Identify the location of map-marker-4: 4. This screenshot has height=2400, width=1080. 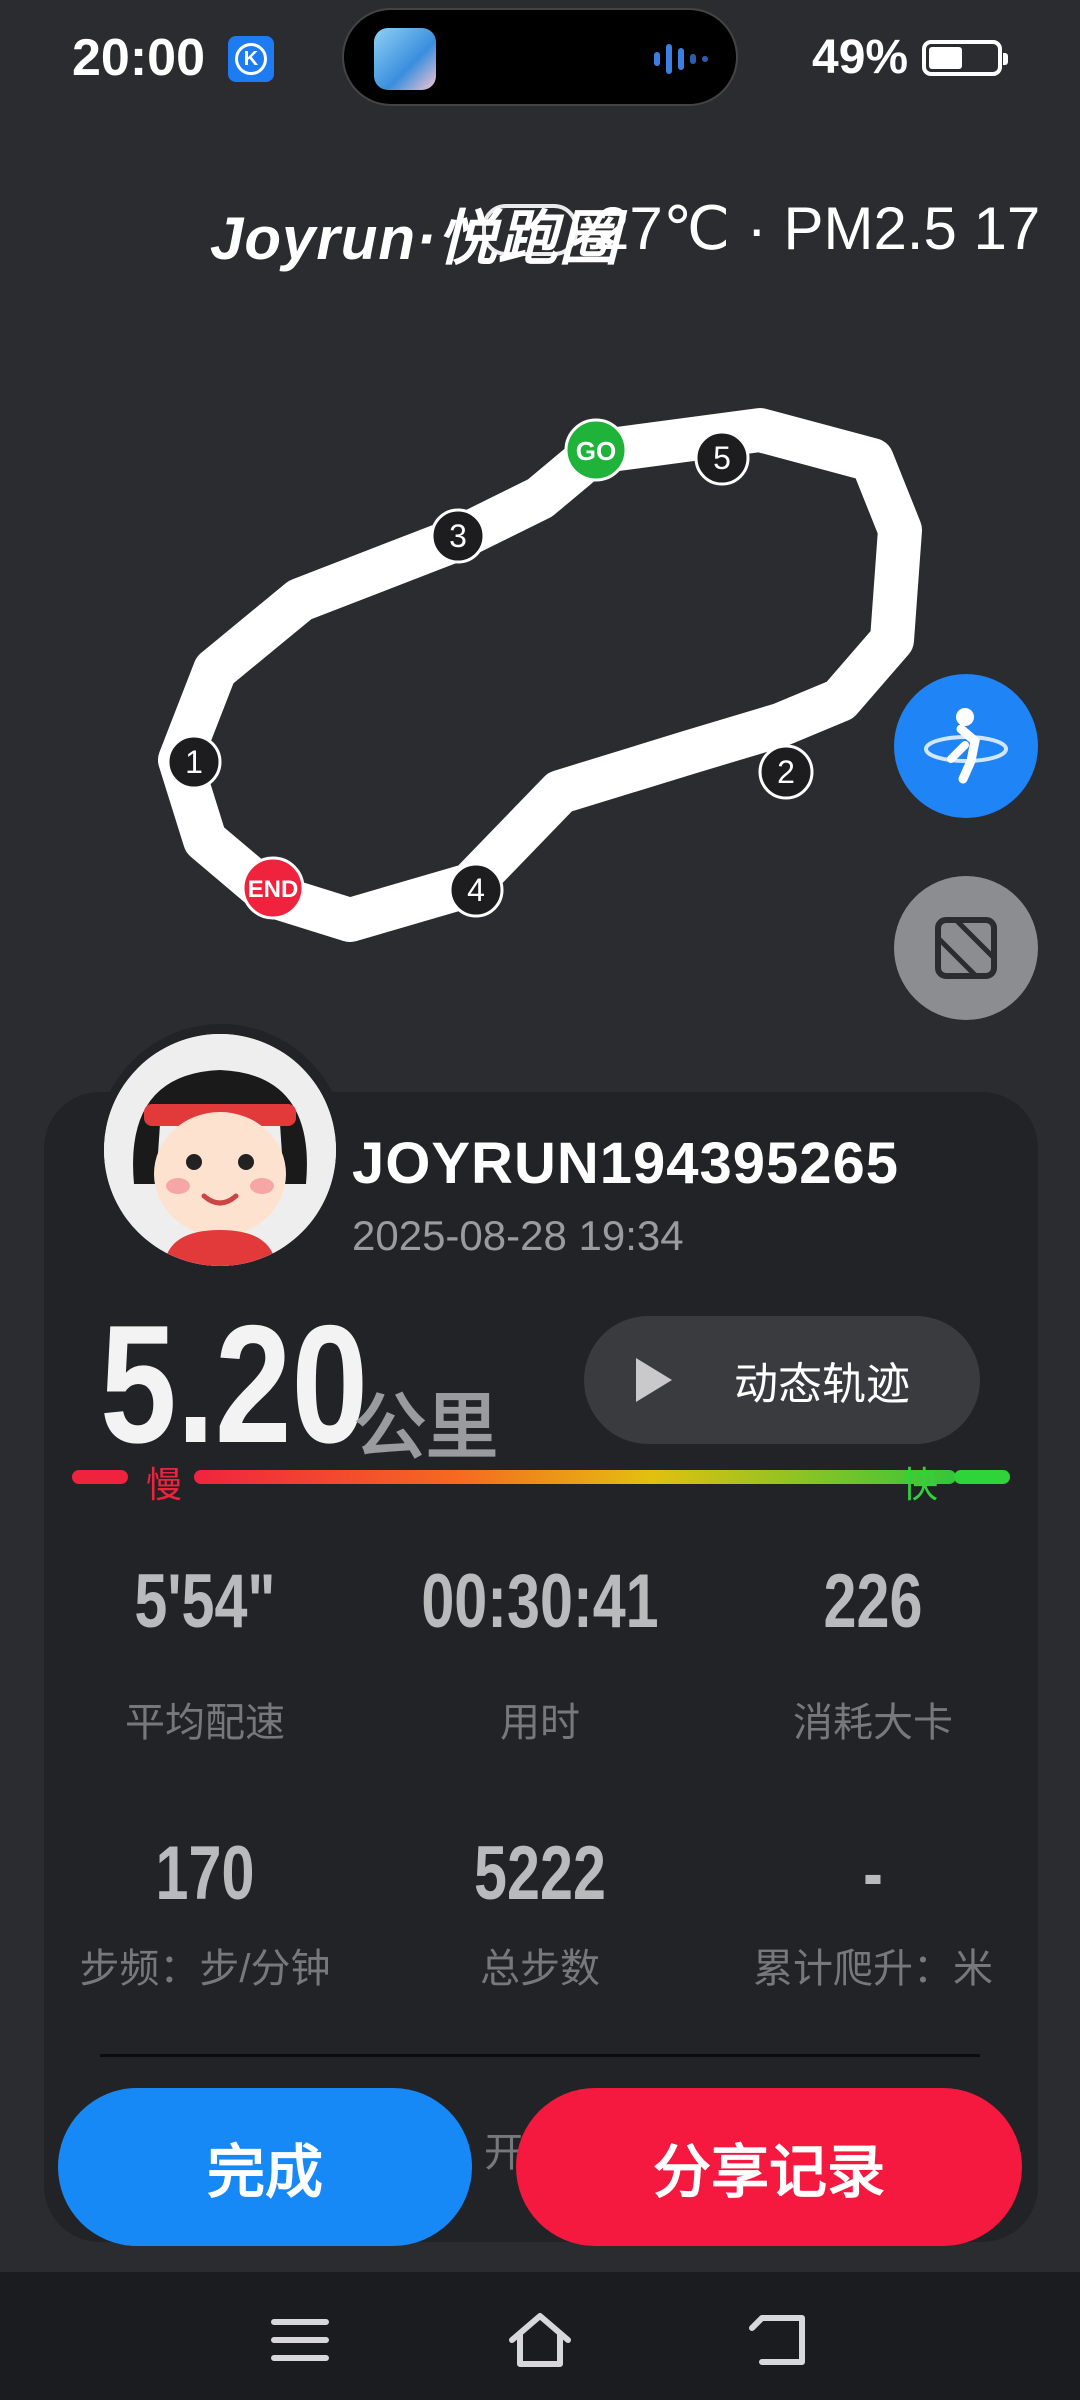
(476, 890).